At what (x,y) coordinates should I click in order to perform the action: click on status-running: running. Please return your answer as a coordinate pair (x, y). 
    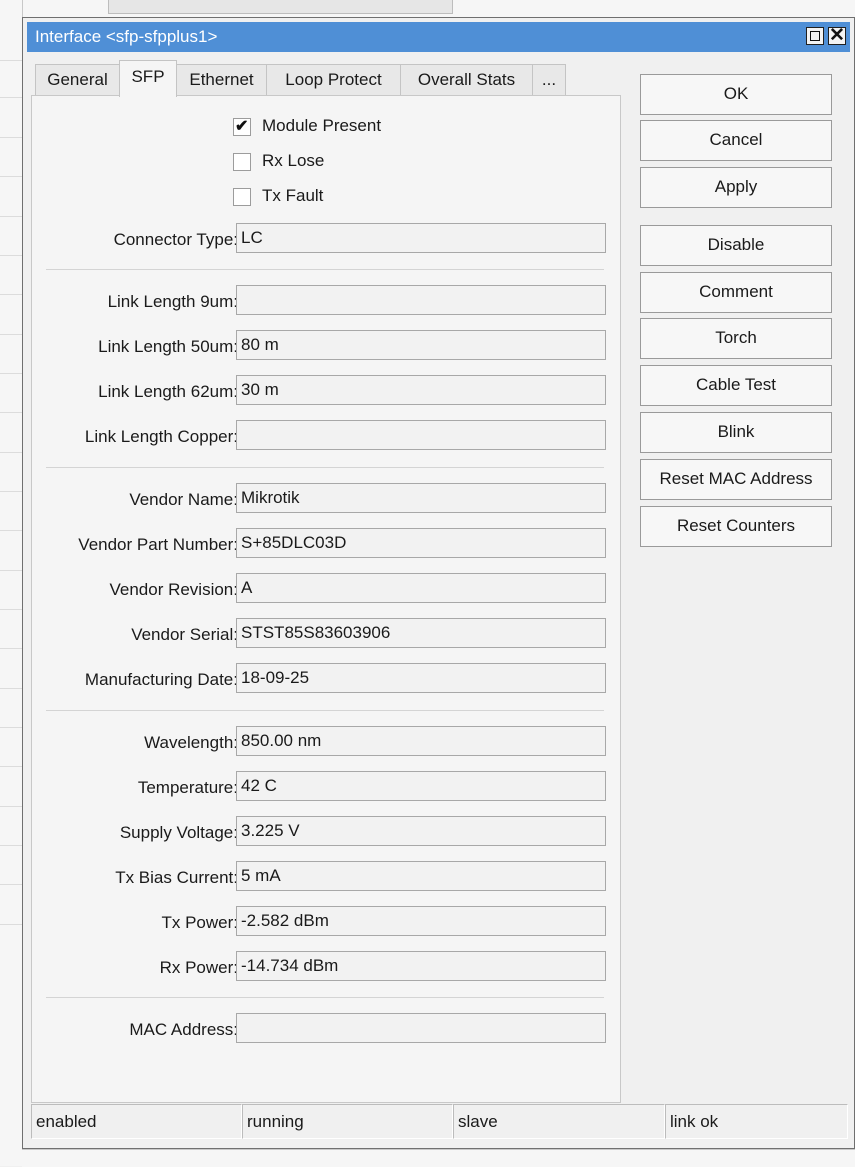
    Looking at the image, I should click on (347, 1121).